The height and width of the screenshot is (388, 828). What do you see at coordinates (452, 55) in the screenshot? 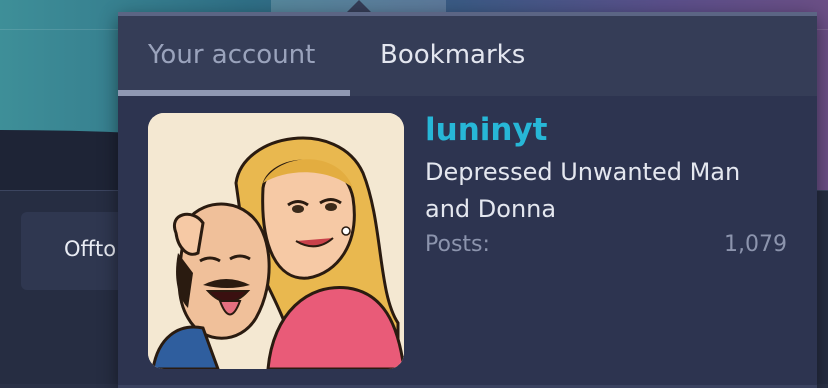
I see `tab-bookmarks: Bookmarks` at bounding box center [452, 55].